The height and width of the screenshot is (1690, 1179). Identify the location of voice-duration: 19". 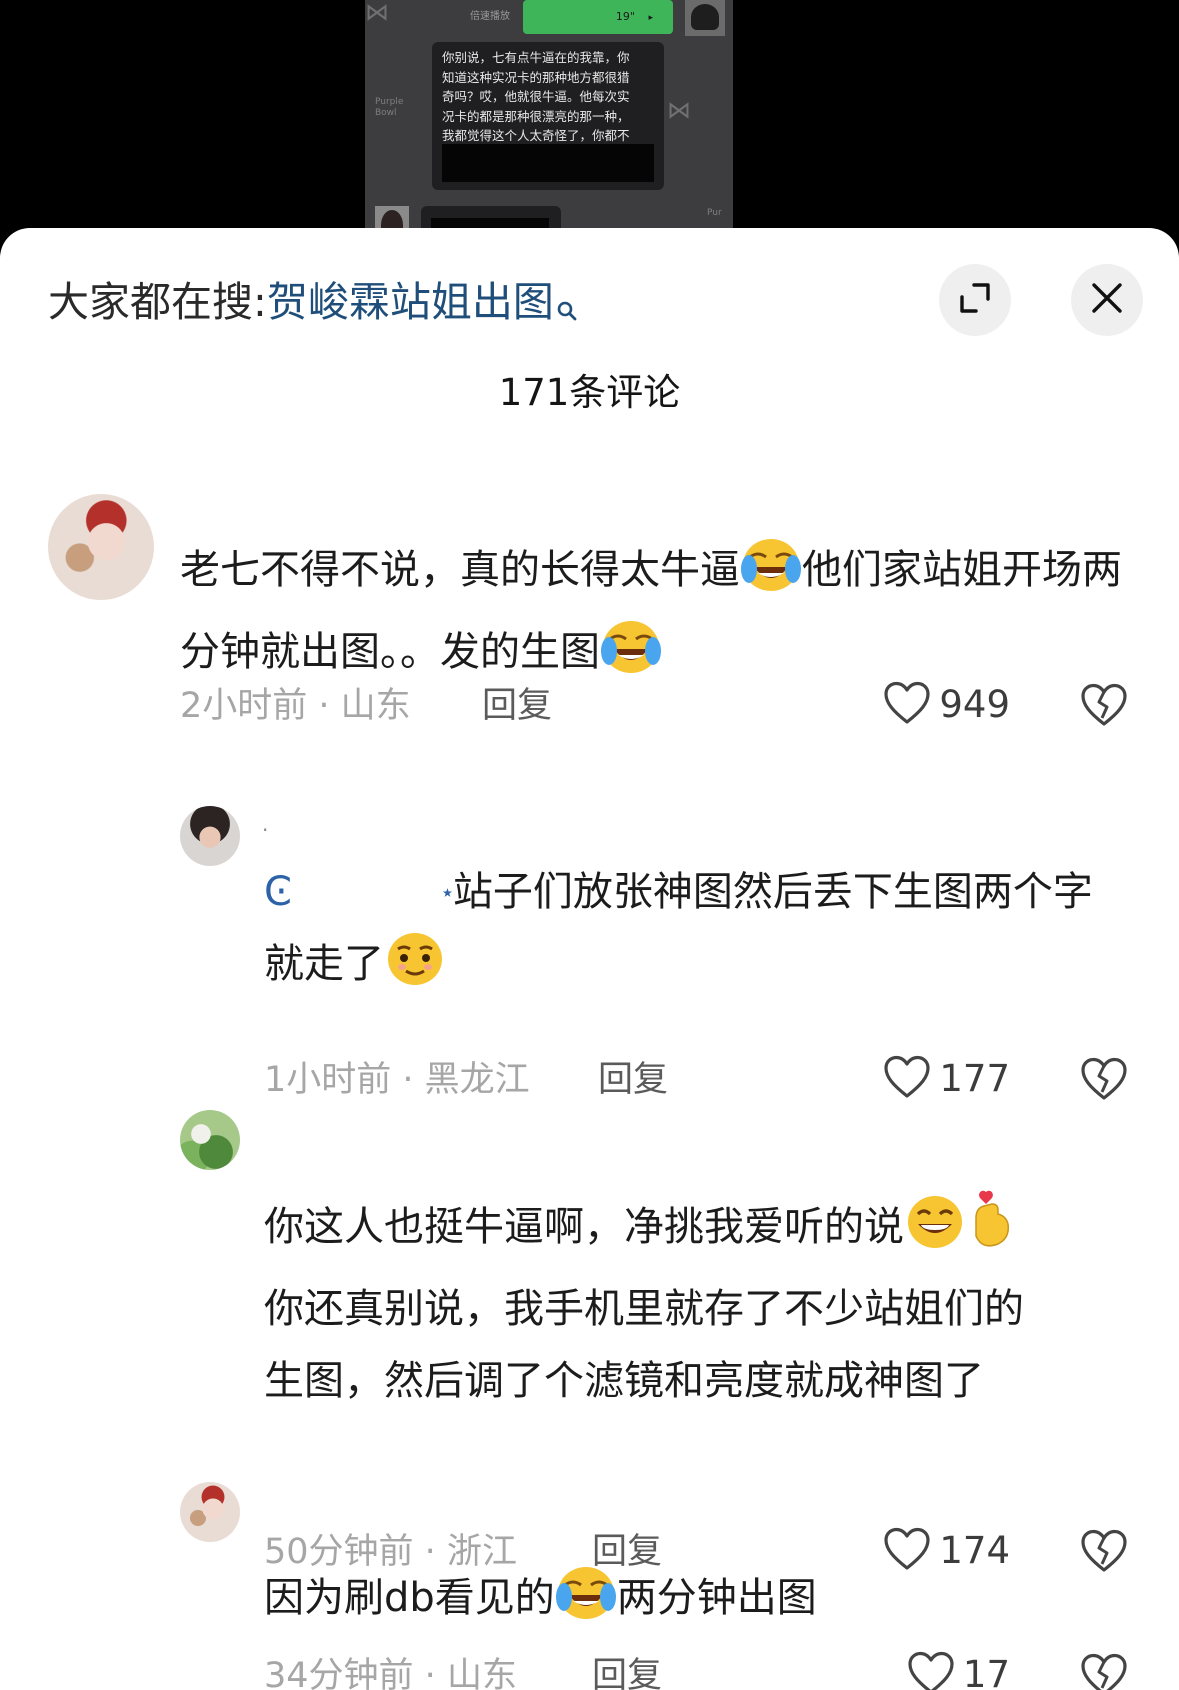
(625, 16).